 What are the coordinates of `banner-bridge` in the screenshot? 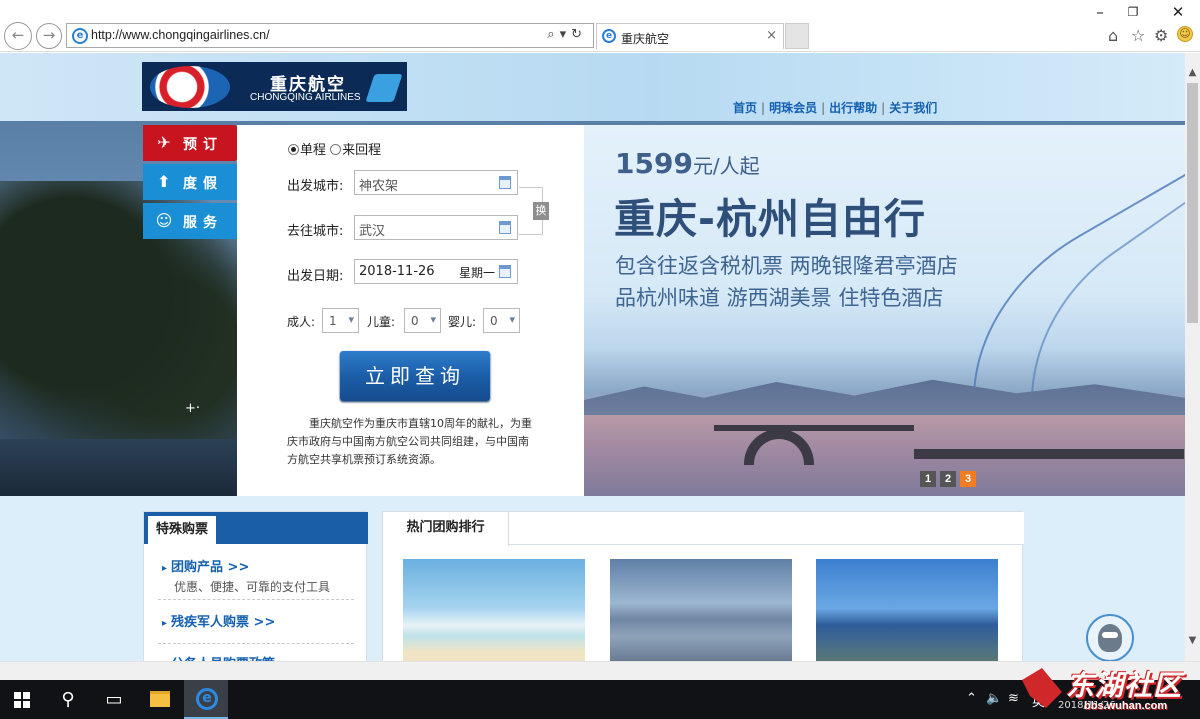 It's located at (814, 445).